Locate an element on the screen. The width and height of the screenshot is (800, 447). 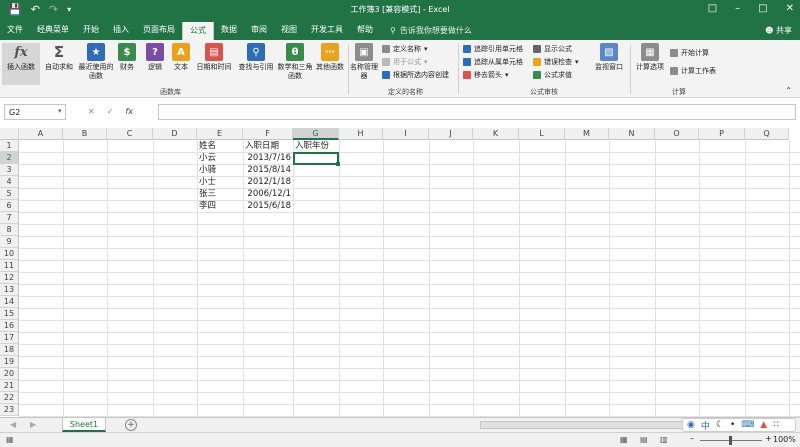
insert-function-button: fx 插入函数 is located at coordinates (21, 64).